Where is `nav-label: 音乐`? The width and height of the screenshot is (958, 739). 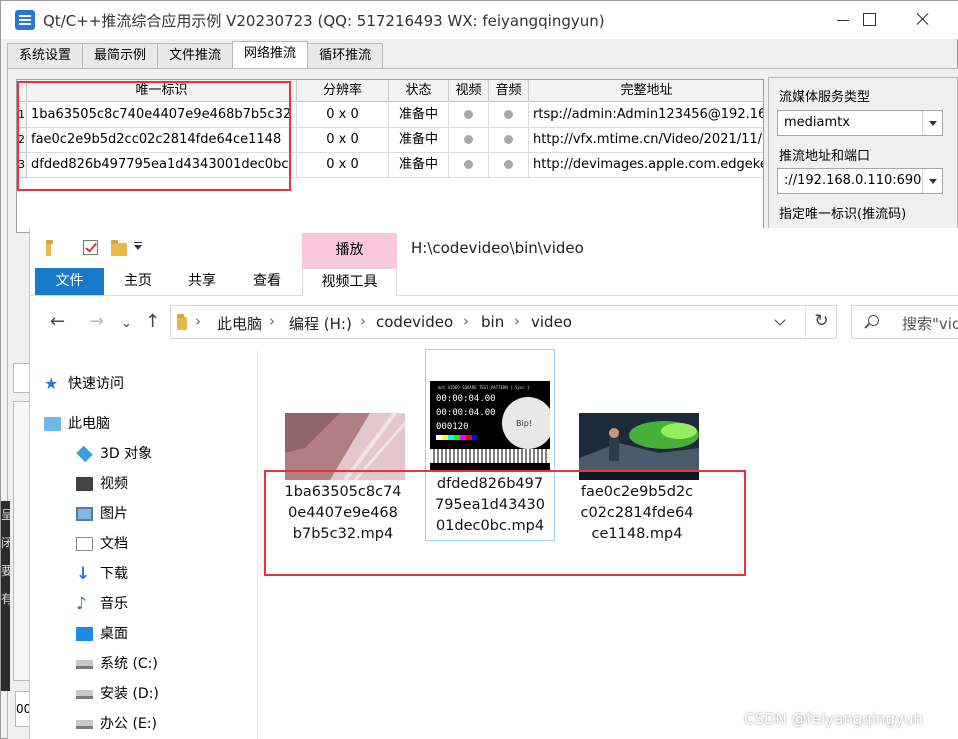
nav-label: 音乐 is located at coordinates (114, 604).